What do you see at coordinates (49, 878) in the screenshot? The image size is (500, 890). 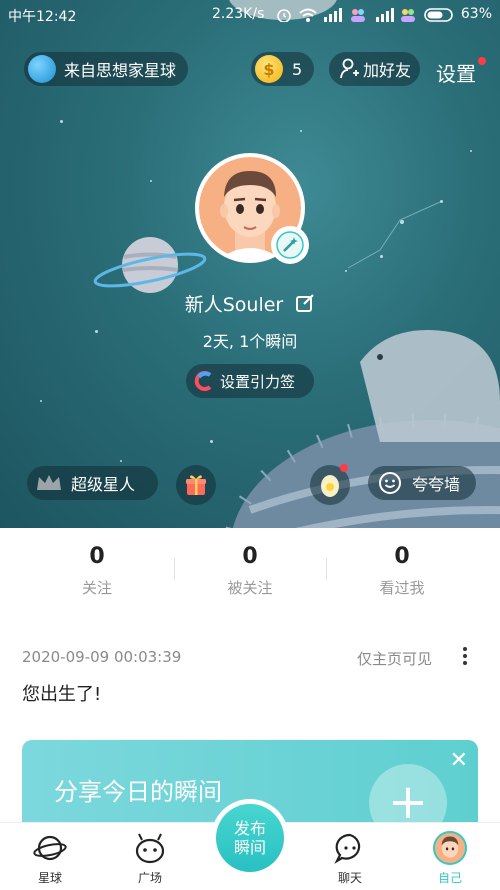 I see `tab-planet-label: 星球` at bounding box center [49, 878].